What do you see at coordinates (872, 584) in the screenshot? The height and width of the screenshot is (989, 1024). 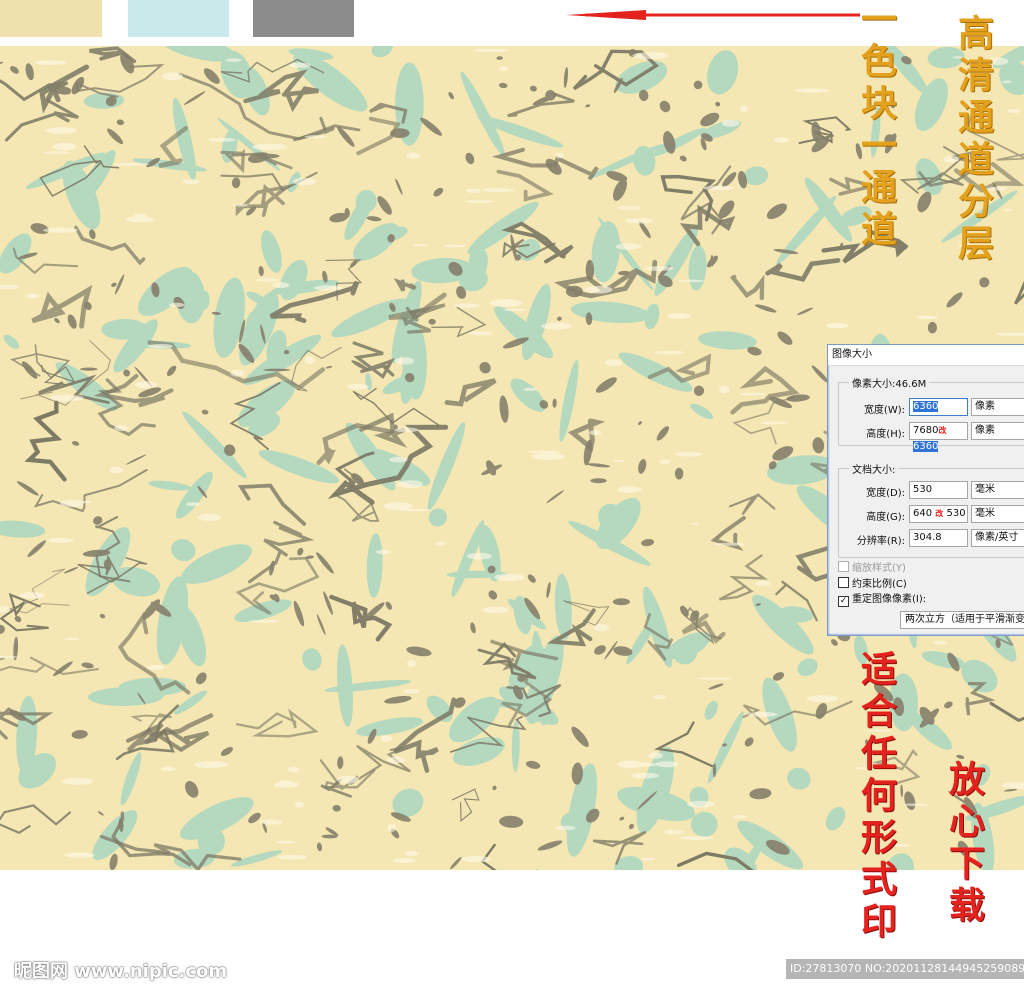 I see `constrain-proportions-checkbox: 约束比例(C)` at bounding box center [872, 584].